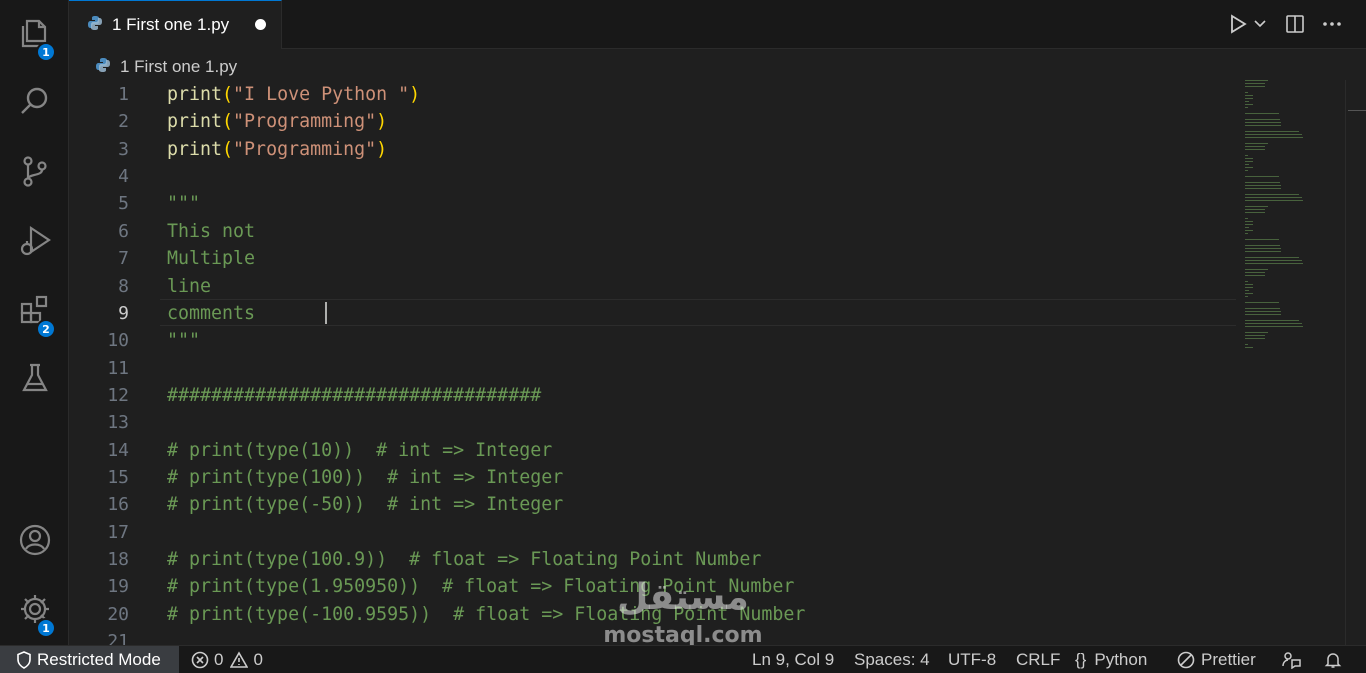  Describe the element at coordinates (305, 149) in the screenshot. I see `code-token-string: "Programming"` at that location.